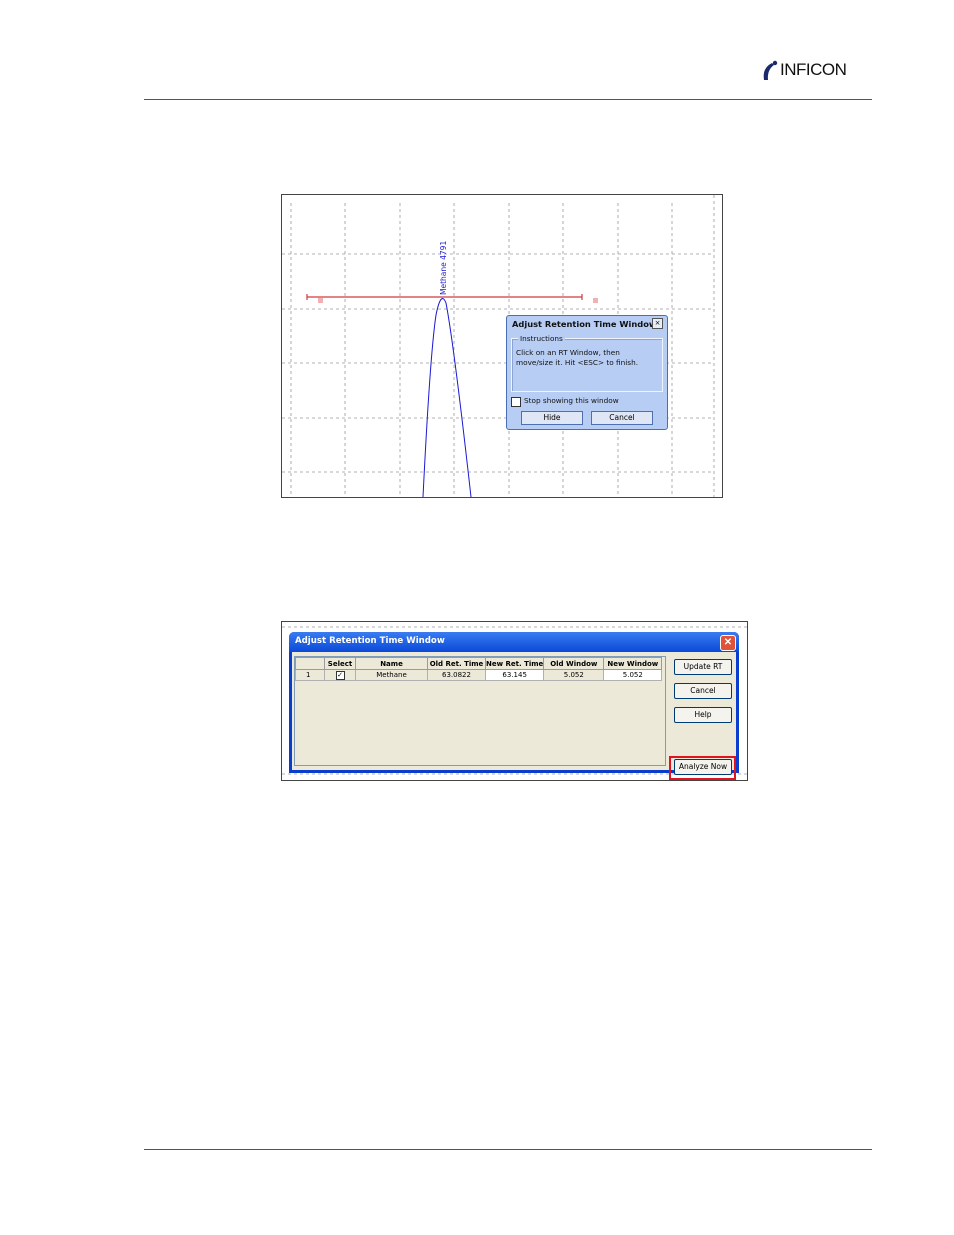  I want to click on rt-window-handle-right, so click(595, 300).